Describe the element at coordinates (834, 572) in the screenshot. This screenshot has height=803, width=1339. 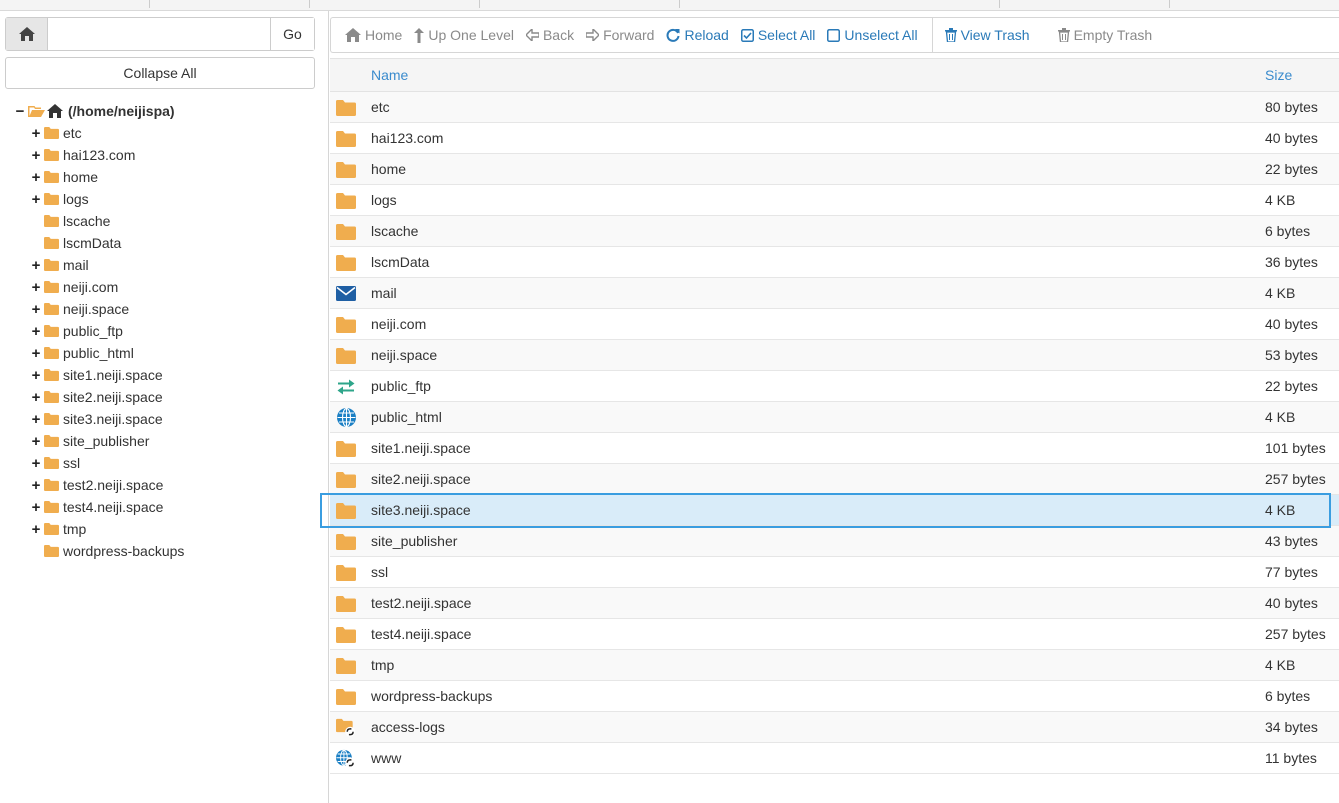
I see `table-row: ssl 77 bytes` at that location.